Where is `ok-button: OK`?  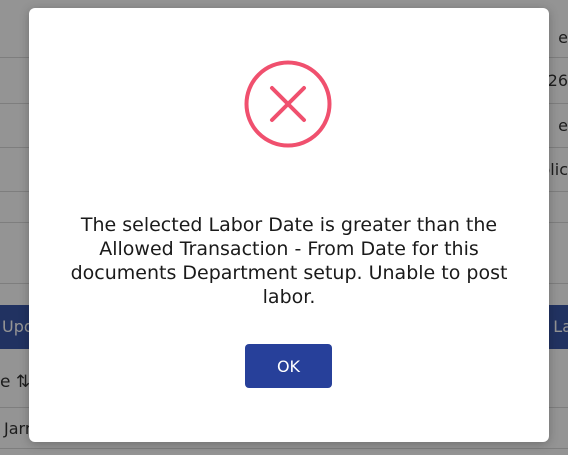 ok-button: OK is located at coordinates (288, 366).